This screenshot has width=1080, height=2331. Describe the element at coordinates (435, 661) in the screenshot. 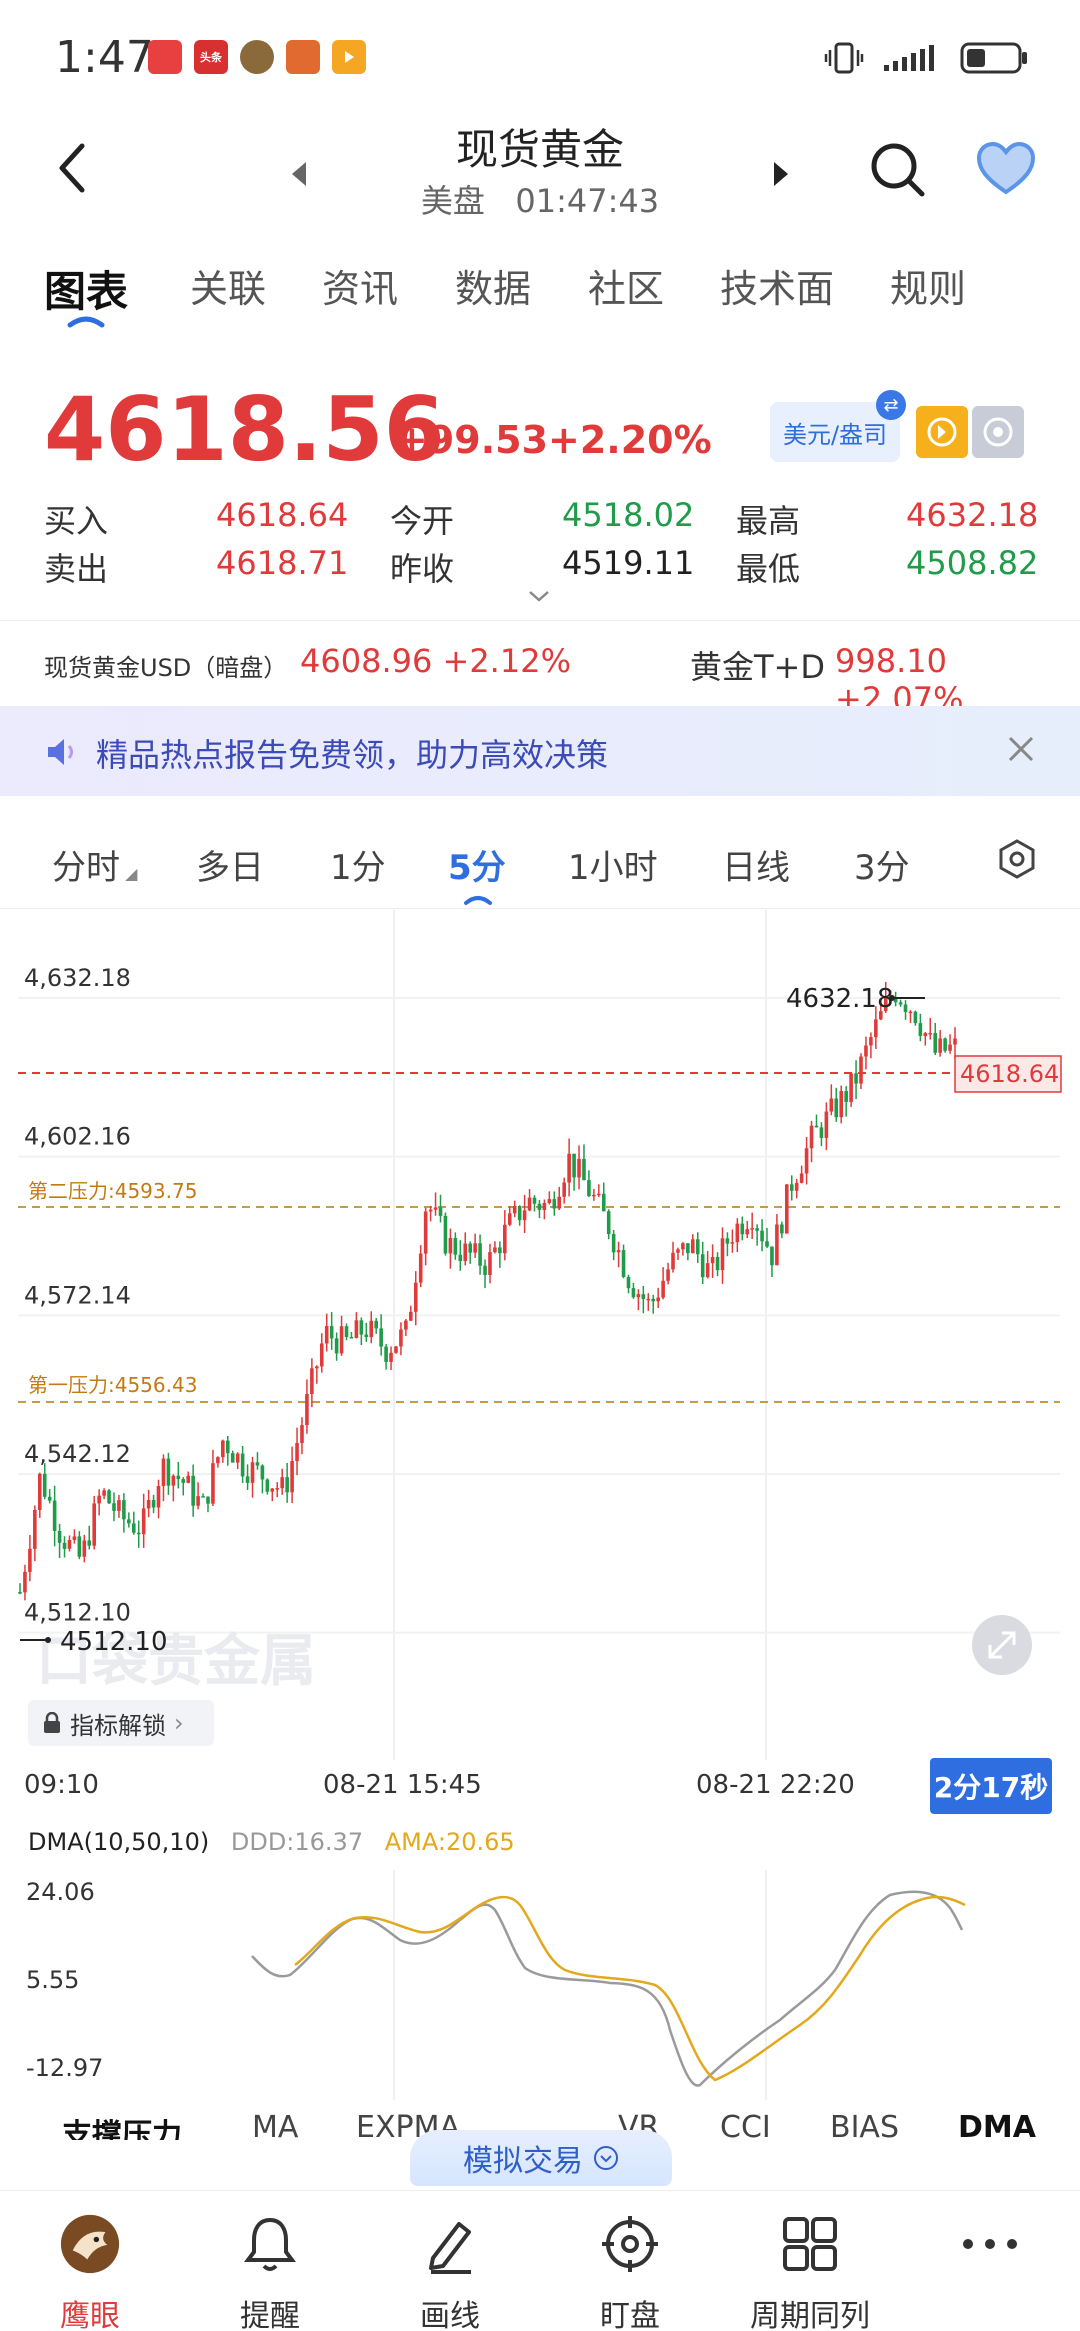

I see `dark-pool-value: 4608.96 +2.12%` at that location.